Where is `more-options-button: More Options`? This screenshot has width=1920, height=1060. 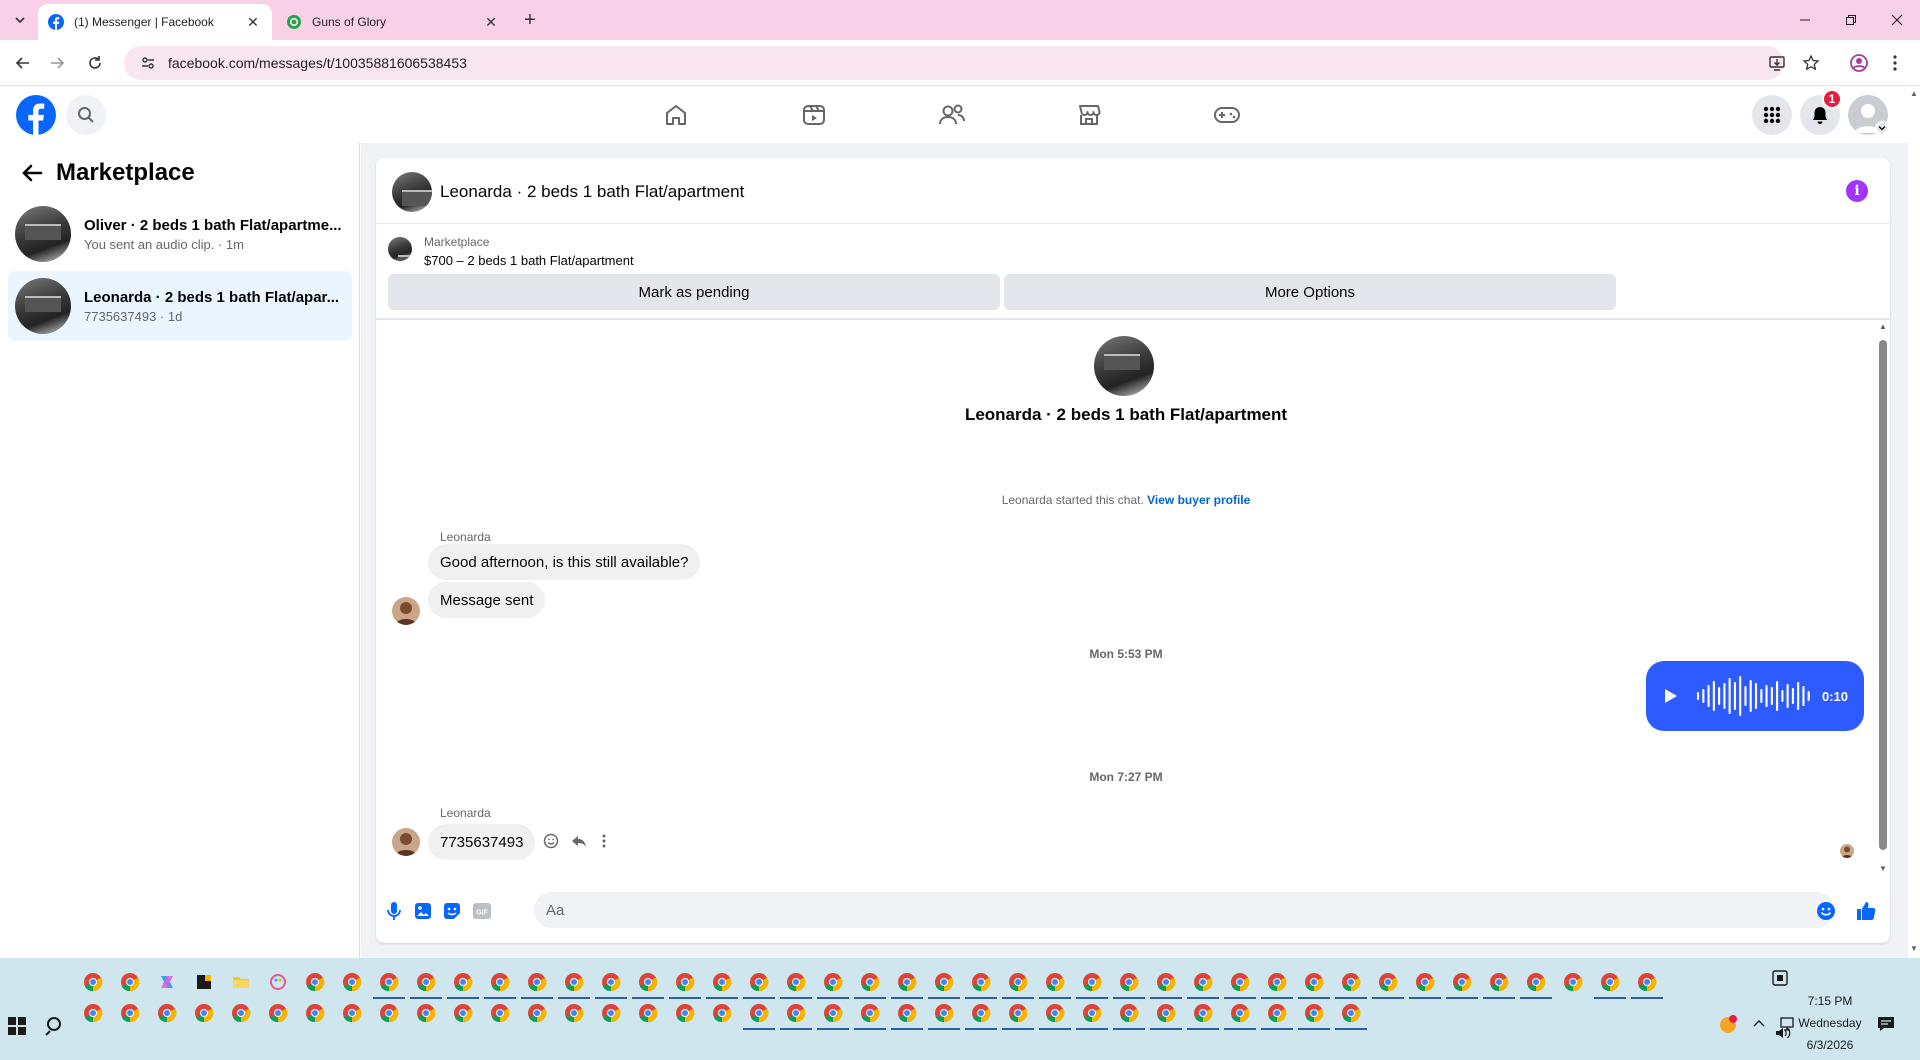 more-options-button: More Options is located at coordinates (1310, 292).